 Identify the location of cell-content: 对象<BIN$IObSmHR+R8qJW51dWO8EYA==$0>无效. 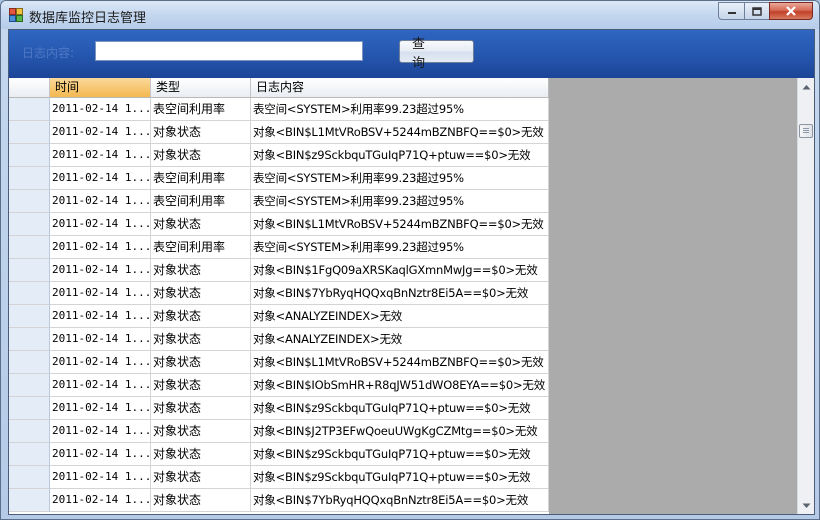
(400, 385).